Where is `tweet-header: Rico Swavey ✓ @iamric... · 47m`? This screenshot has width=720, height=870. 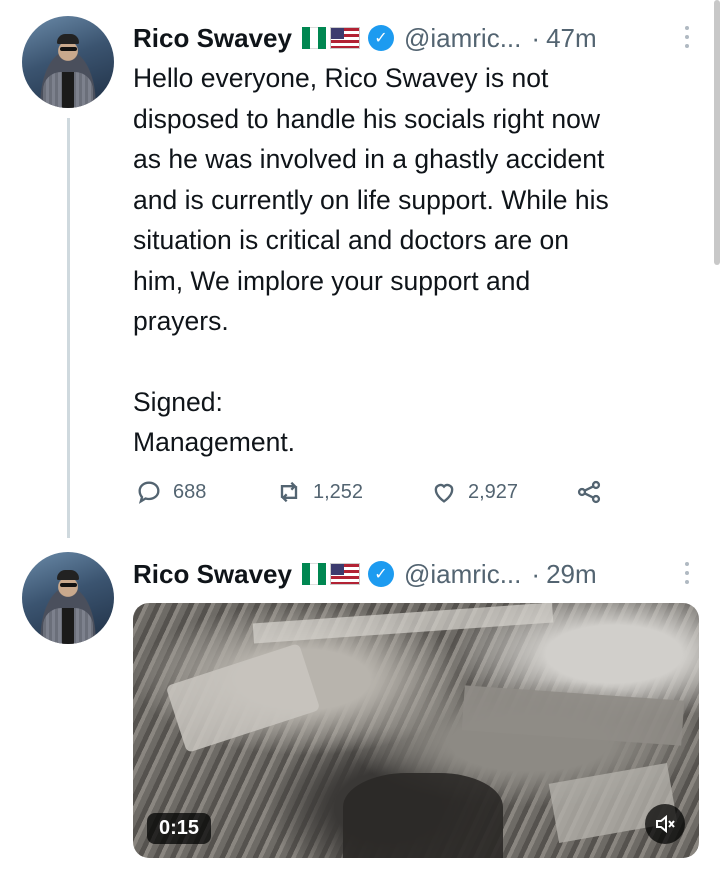
tweet-header: Rico Swavey ✓ @iamric... · 47m is located at coordinates (365, 38).